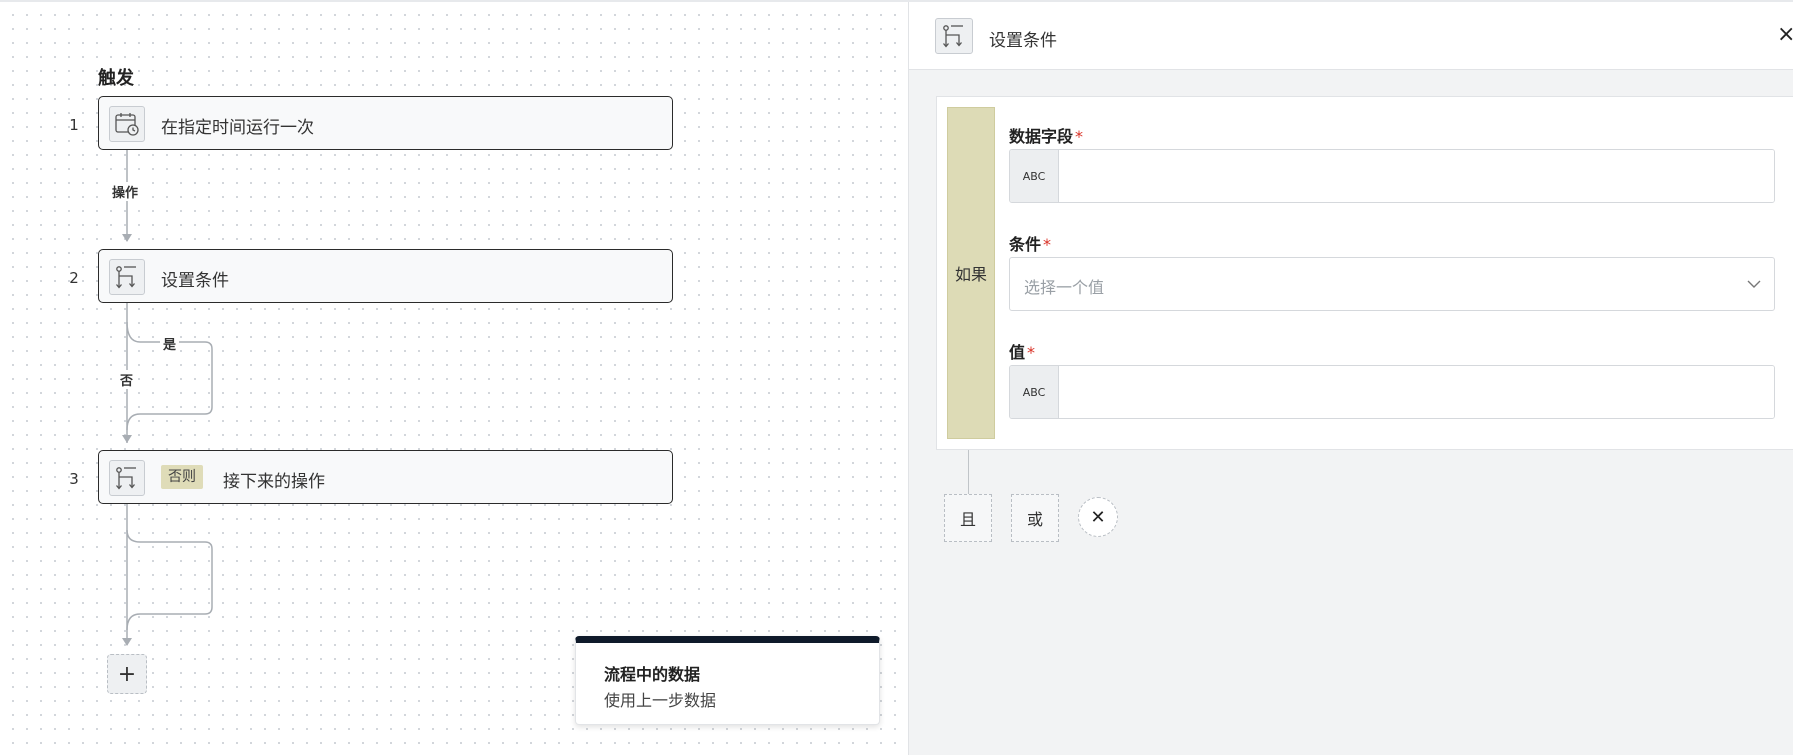  What do you see at coordinates (968, 472) in the screenshot?
I see `logic-connector-line` at bounding box center [968, 472].